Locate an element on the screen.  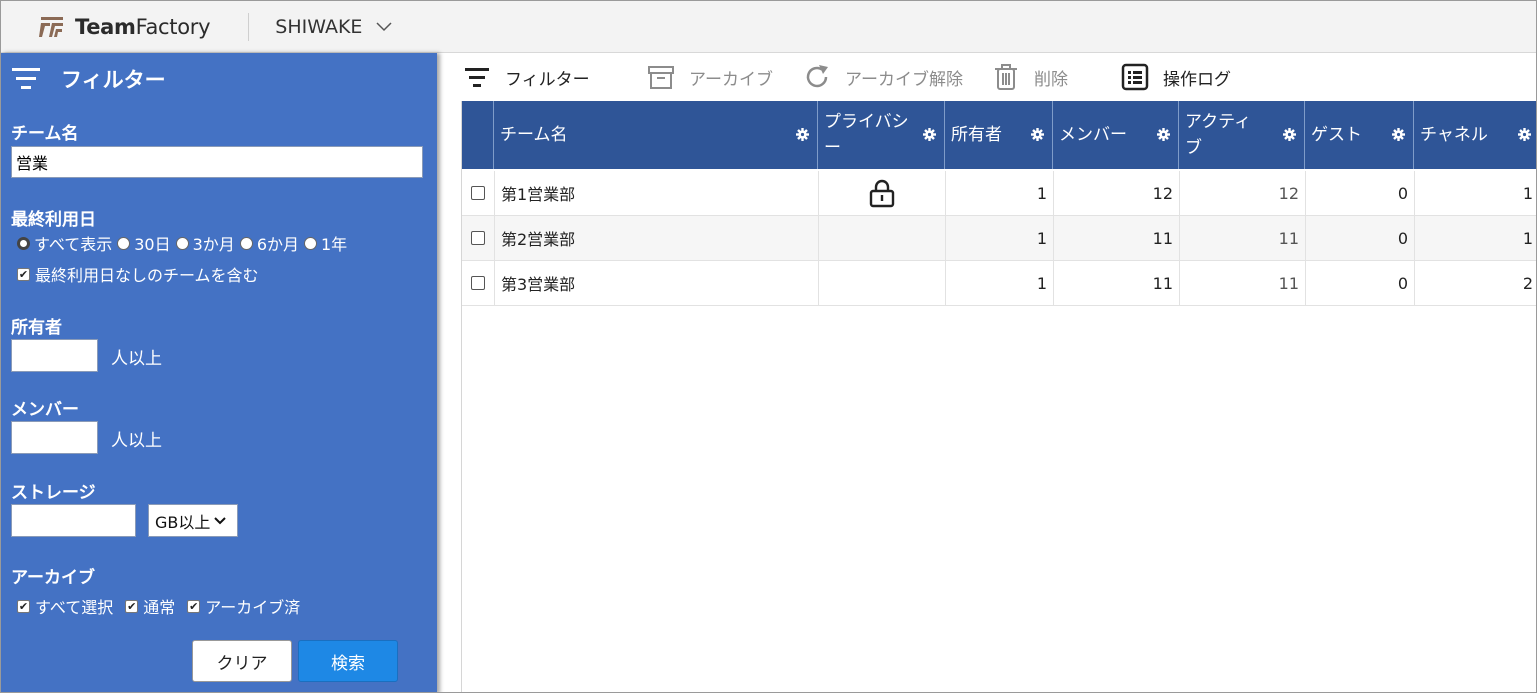
archive-option-archived: ✔ アーカイブ済 is located at coordinates (243, 606).